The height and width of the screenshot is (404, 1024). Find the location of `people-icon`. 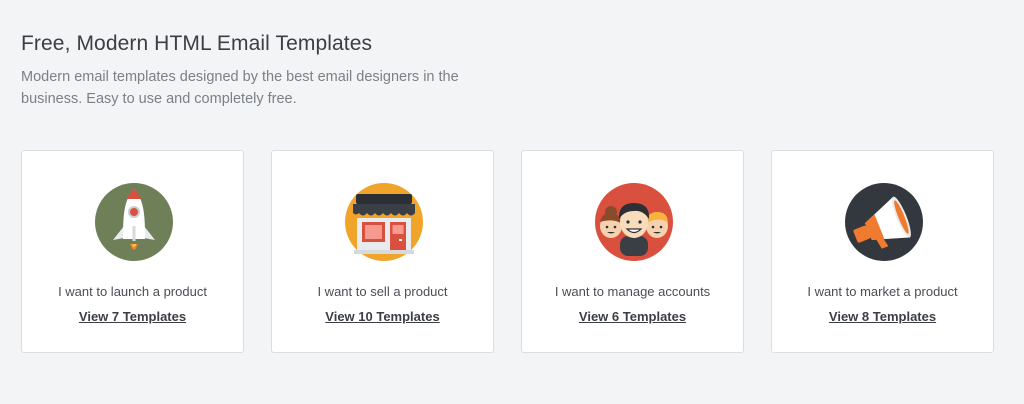

people-icon is located at coordinates (634, 222).